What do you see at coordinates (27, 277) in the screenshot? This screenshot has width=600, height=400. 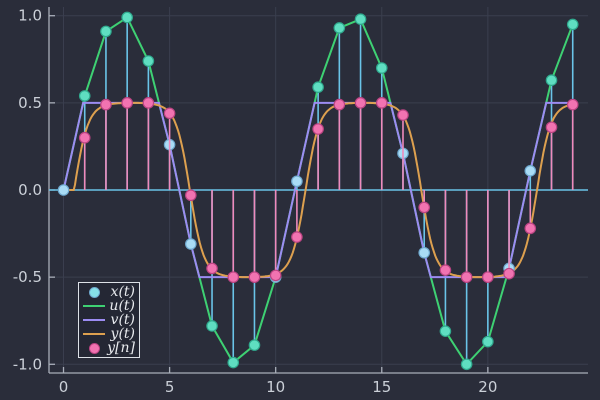 I see `y-tick-label: -0.5` at bounding box center [27, 277].